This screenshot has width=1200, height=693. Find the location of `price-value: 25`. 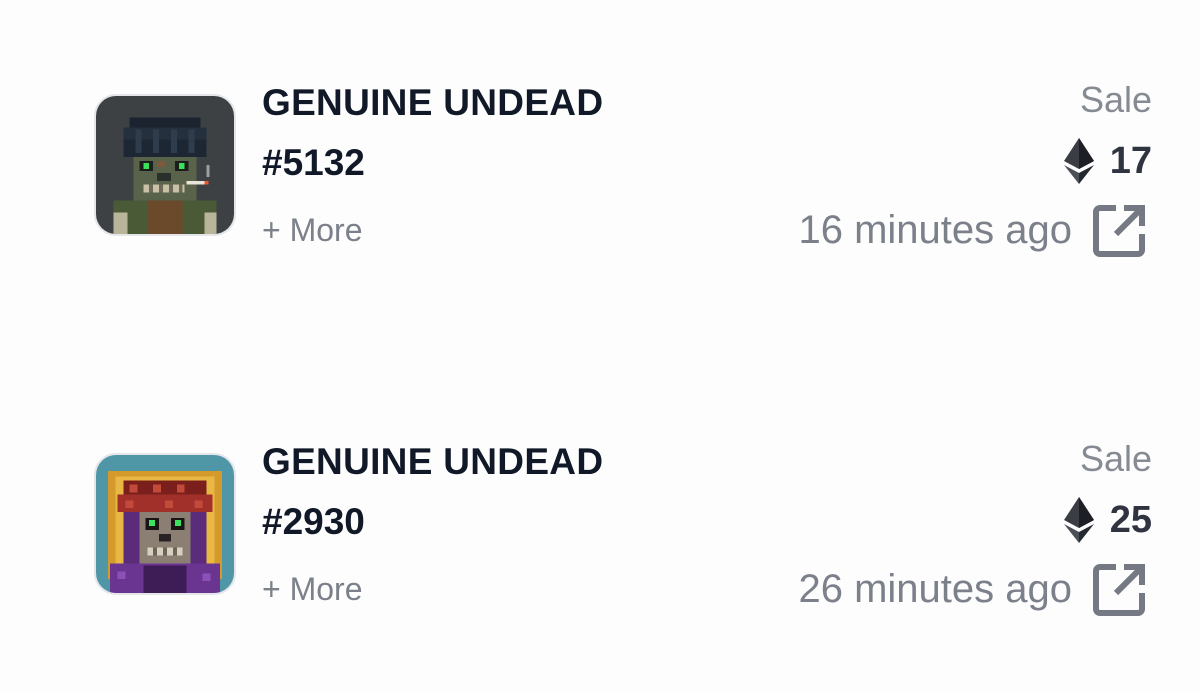

price-value: 25 is located at coordinates (1130, 520).